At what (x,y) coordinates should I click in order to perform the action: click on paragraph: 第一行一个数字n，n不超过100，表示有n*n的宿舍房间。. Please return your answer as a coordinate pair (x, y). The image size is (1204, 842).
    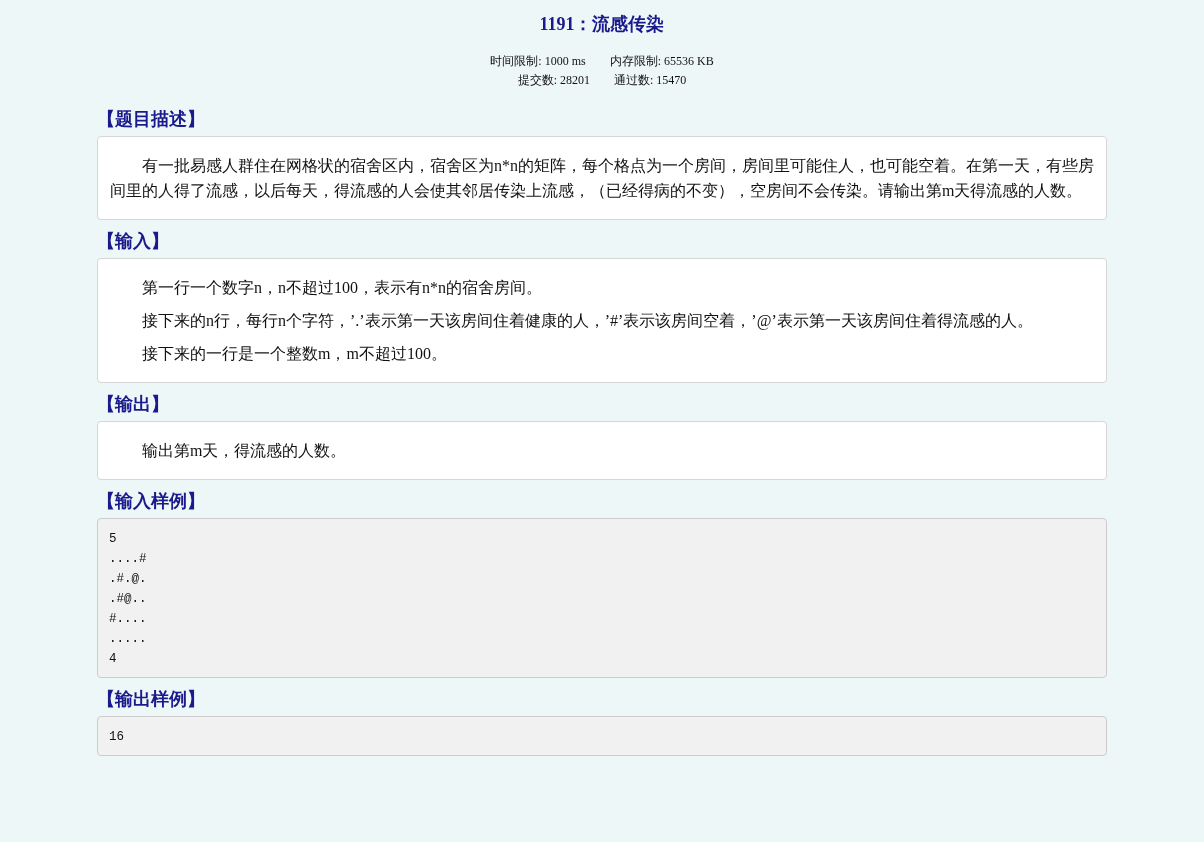
    Looking at the image, I should click on (342, 288).